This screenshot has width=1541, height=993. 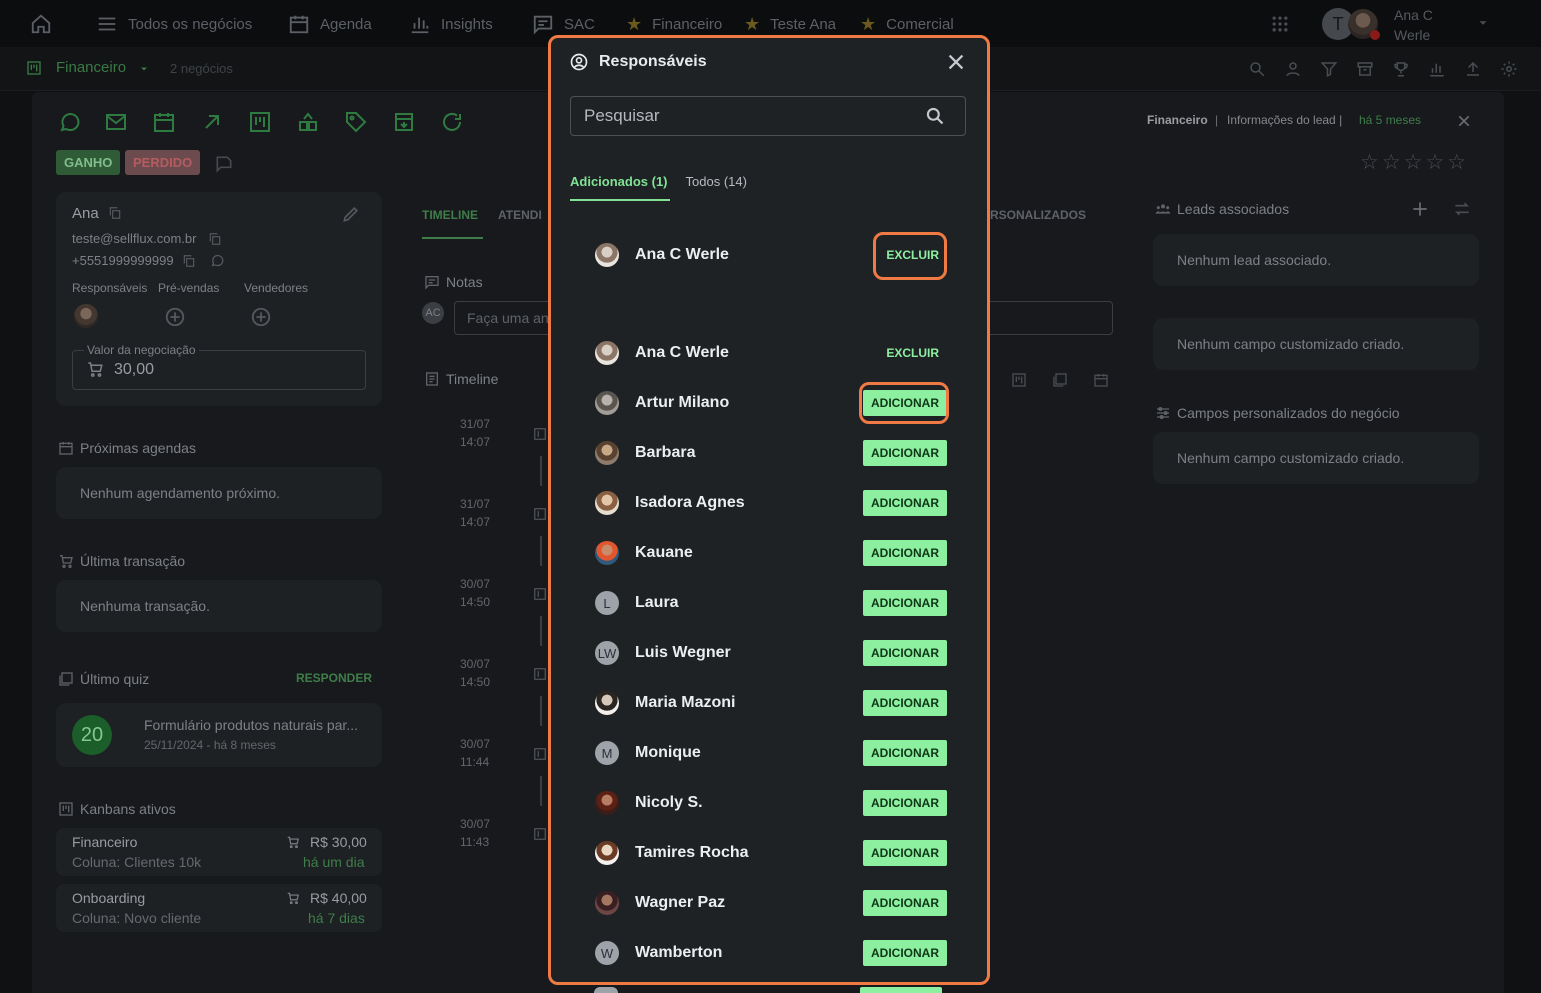 What do you see at coordinates (351, 214) in the screenshot?
I see `edit-icon` at bounding box center [351, 214].